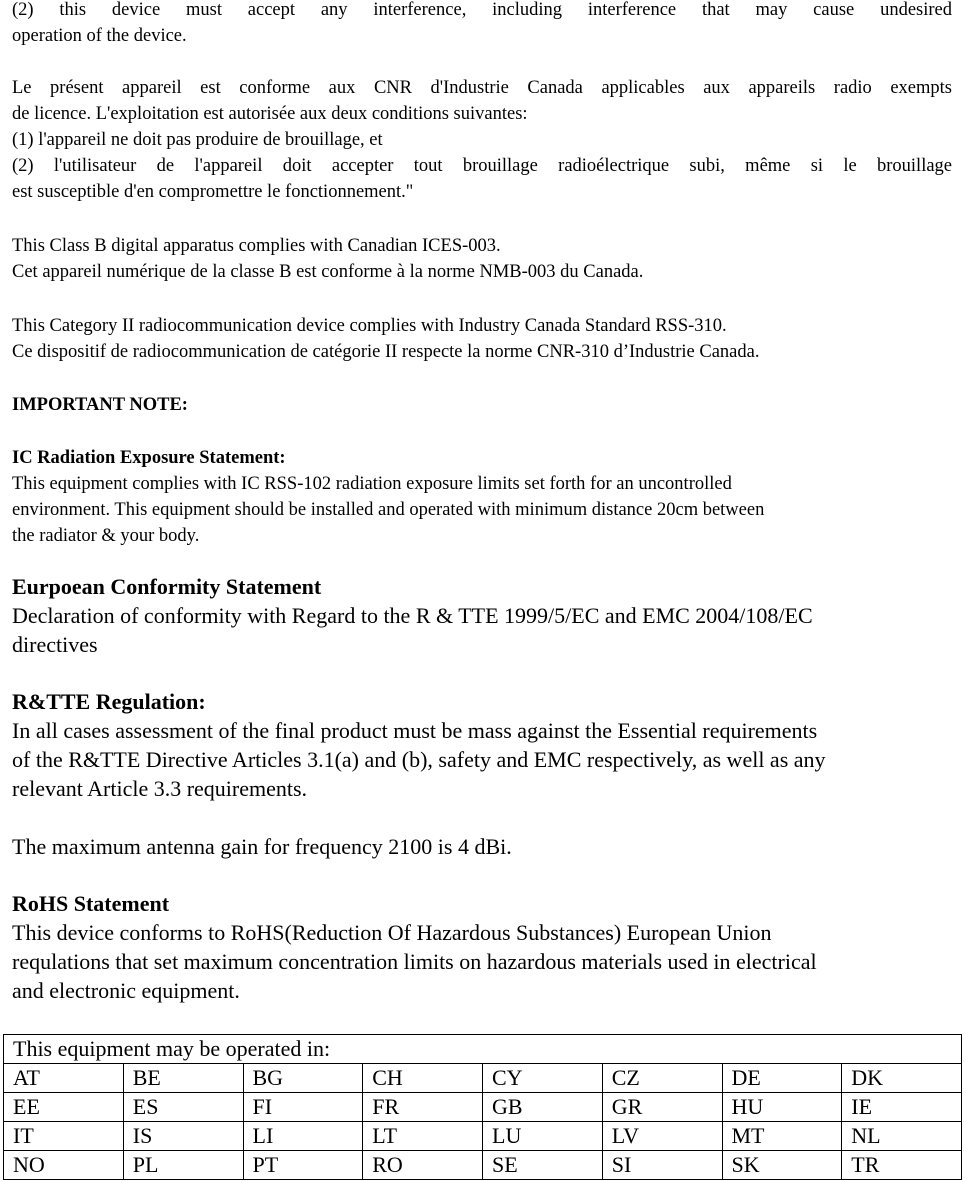  Describe the element at coordinates (662, 1136) in the screenshot. I see `country-code-cell: LV` at that location.